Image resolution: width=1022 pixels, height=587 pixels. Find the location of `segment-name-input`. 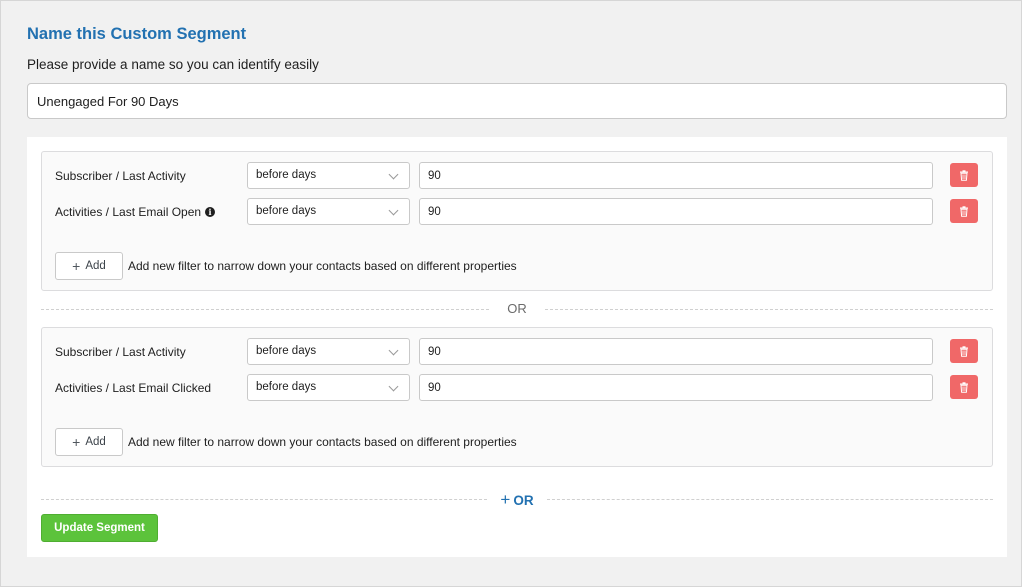

segment-name-input is located at coordinates (517, 101).